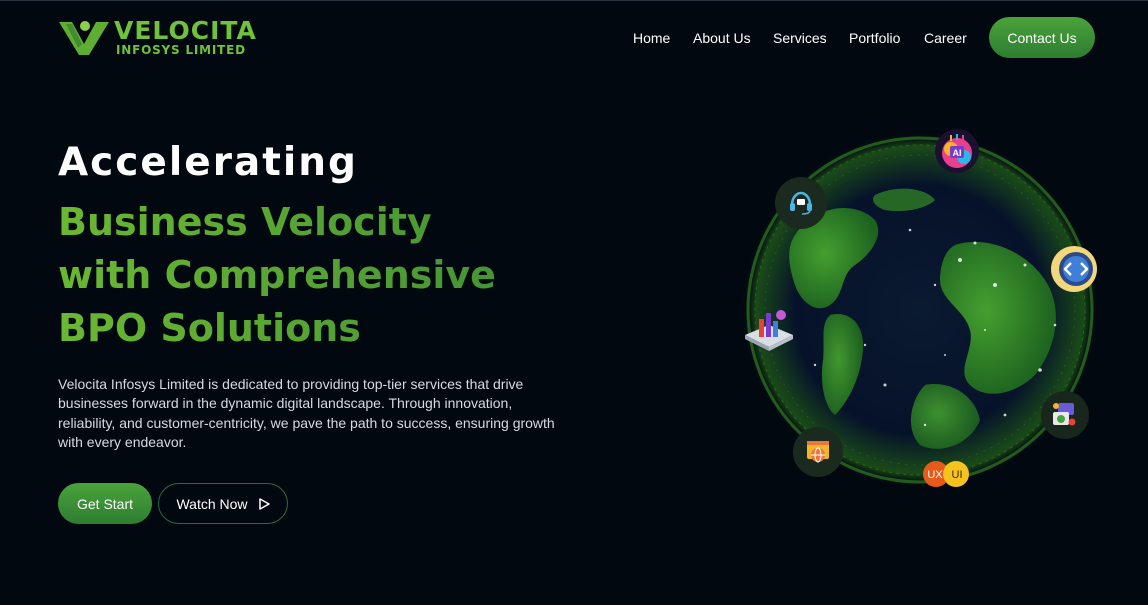 The width and height of the screenshot is (1148, 605). I want to click on code-icon, so click(1074, 269).